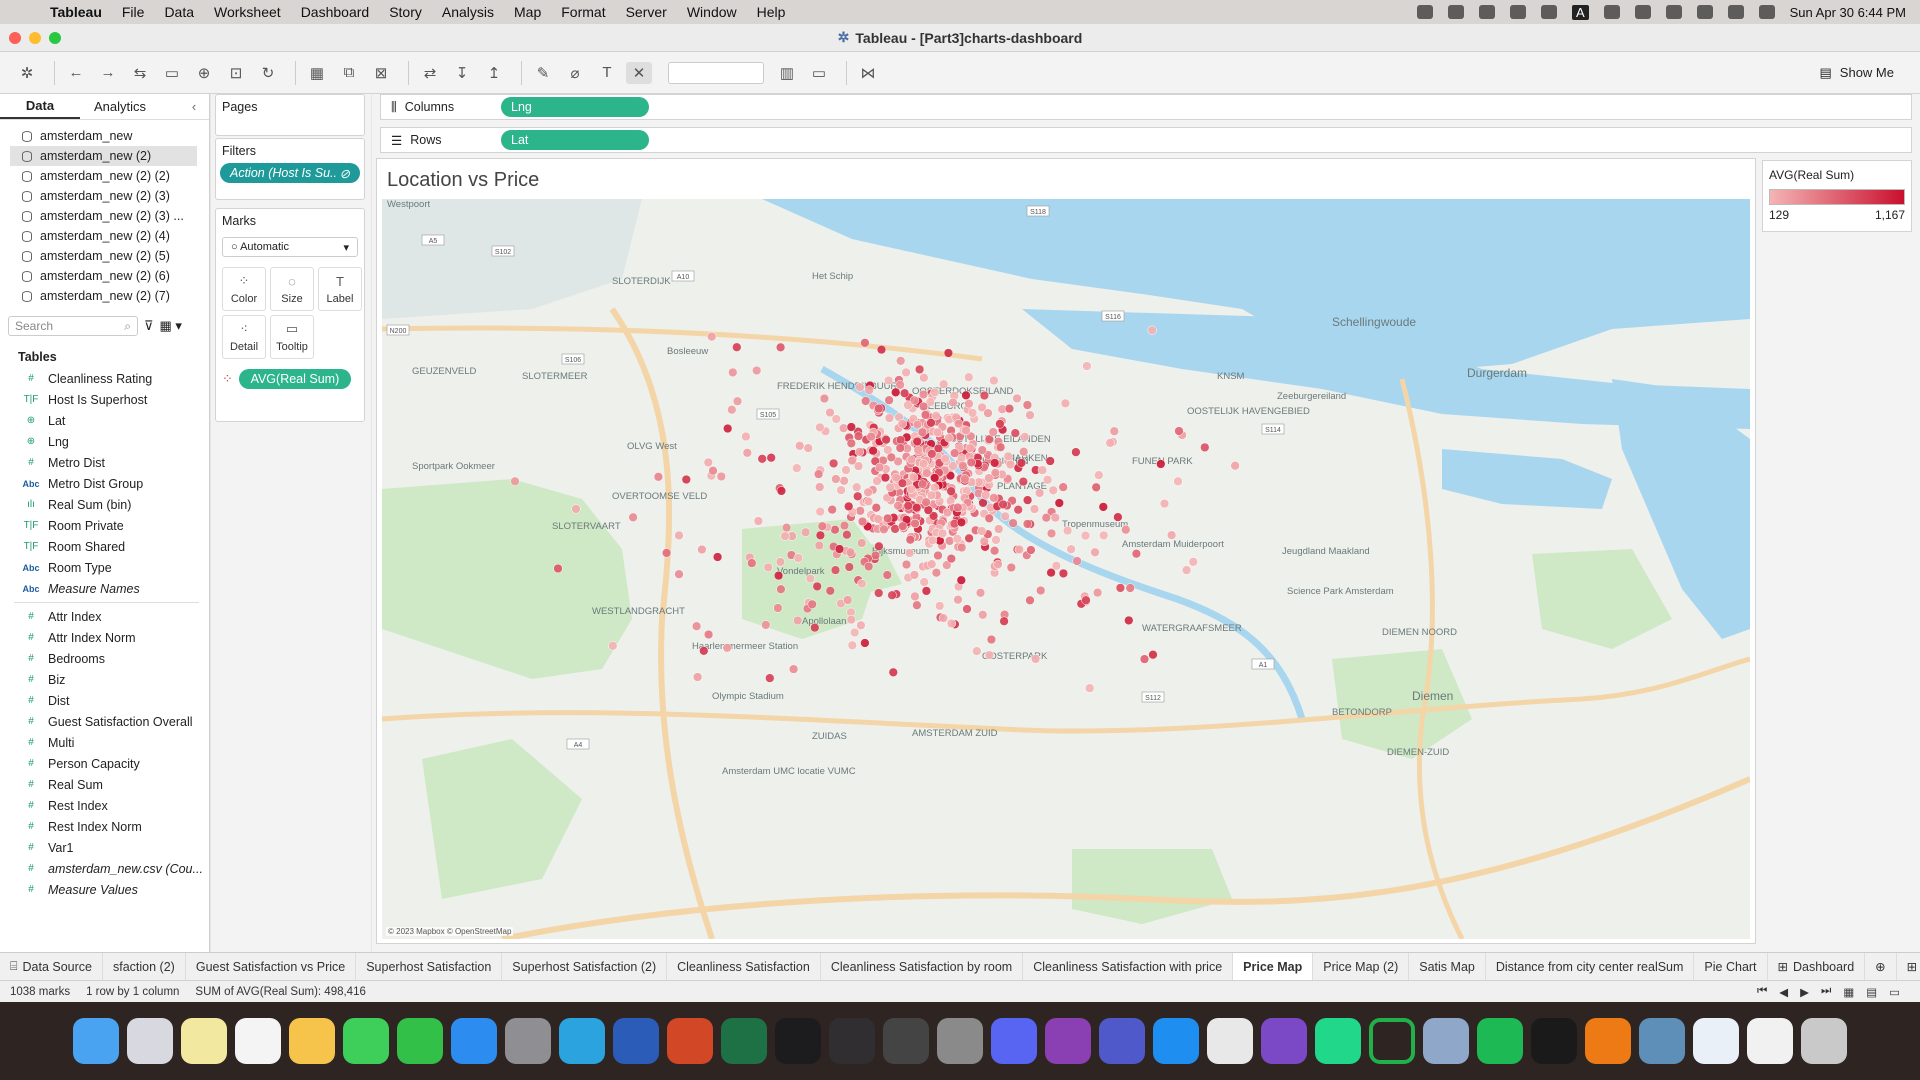 The width and height of the screenshot is (1920, 1080). I want to click on new-worksheet-icon: ▦, so click(317, 73).